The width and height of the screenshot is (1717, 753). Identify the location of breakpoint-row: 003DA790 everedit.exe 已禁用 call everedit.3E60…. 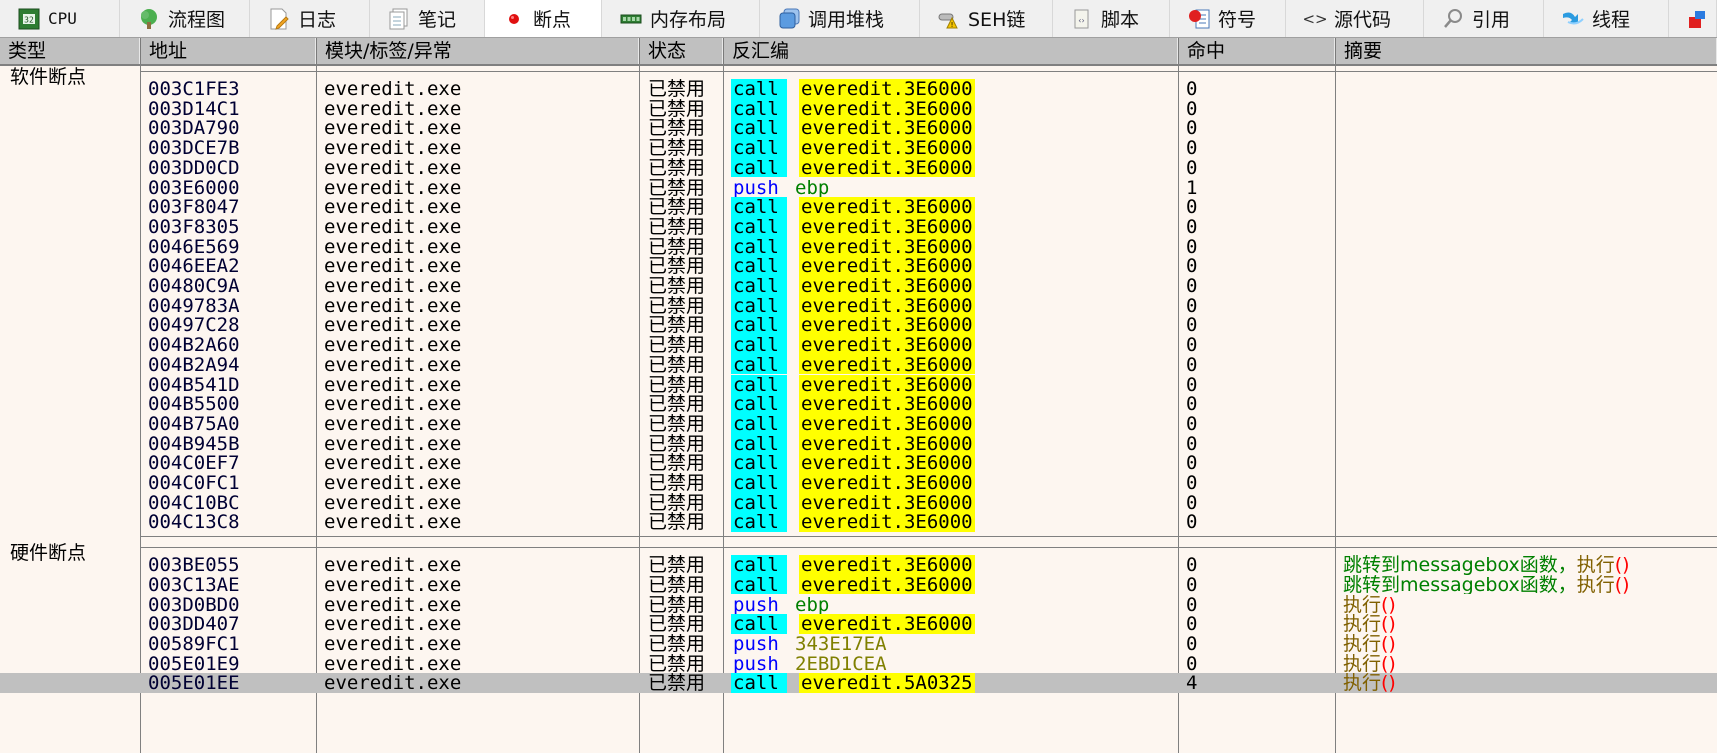
(858, 128).